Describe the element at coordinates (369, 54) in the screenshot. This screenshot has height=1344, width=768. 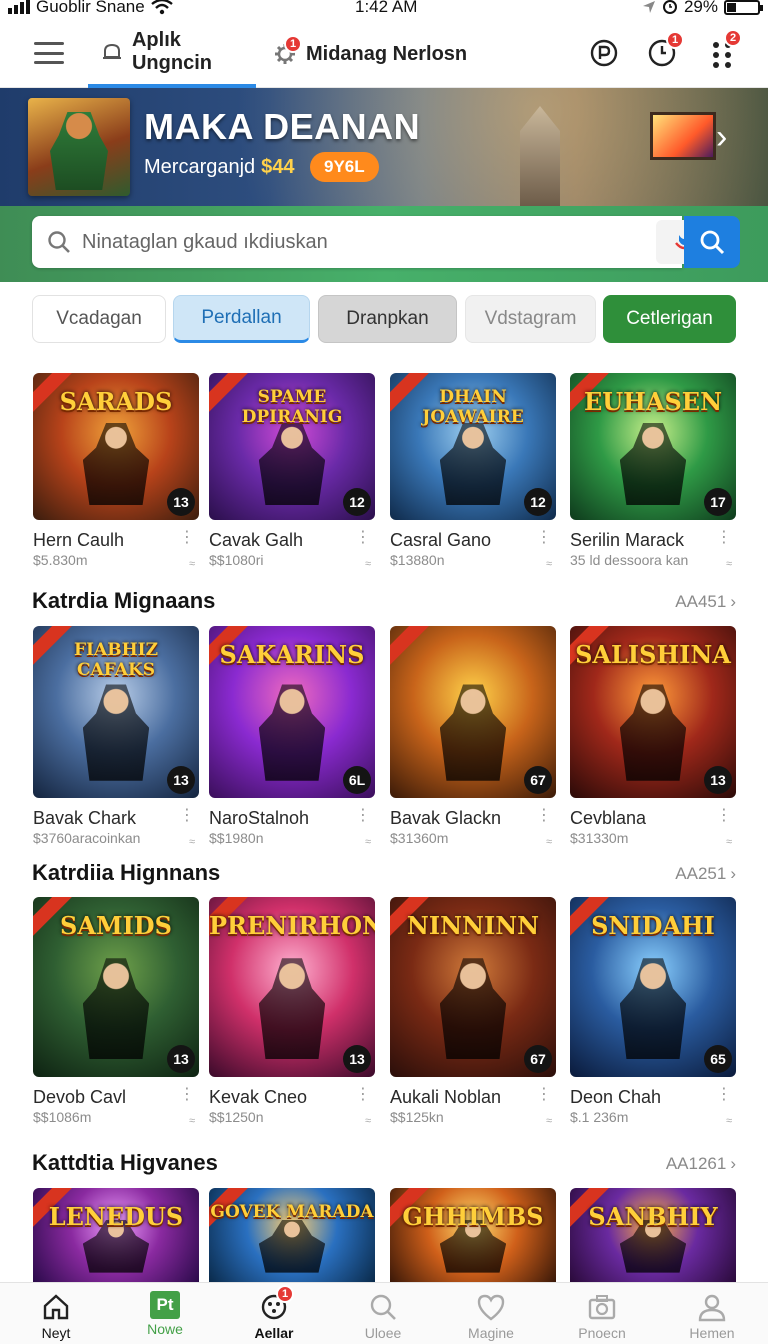
I see `tab-games: 1 Midanag Nerlosn` at that location.